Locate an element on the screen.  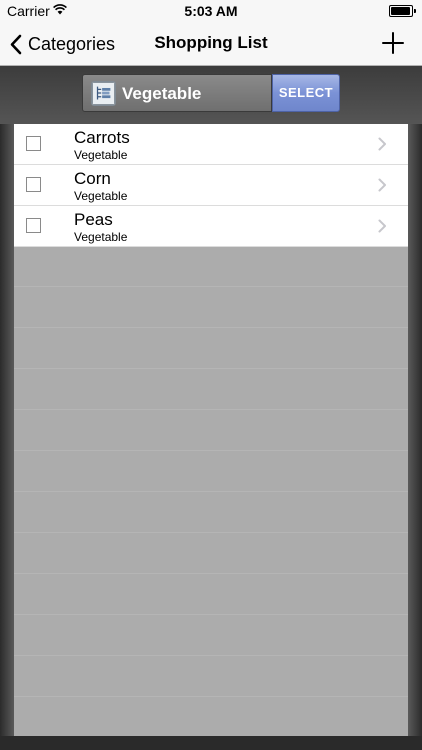
chevron-left-icon is located at coordinates (16, 44).